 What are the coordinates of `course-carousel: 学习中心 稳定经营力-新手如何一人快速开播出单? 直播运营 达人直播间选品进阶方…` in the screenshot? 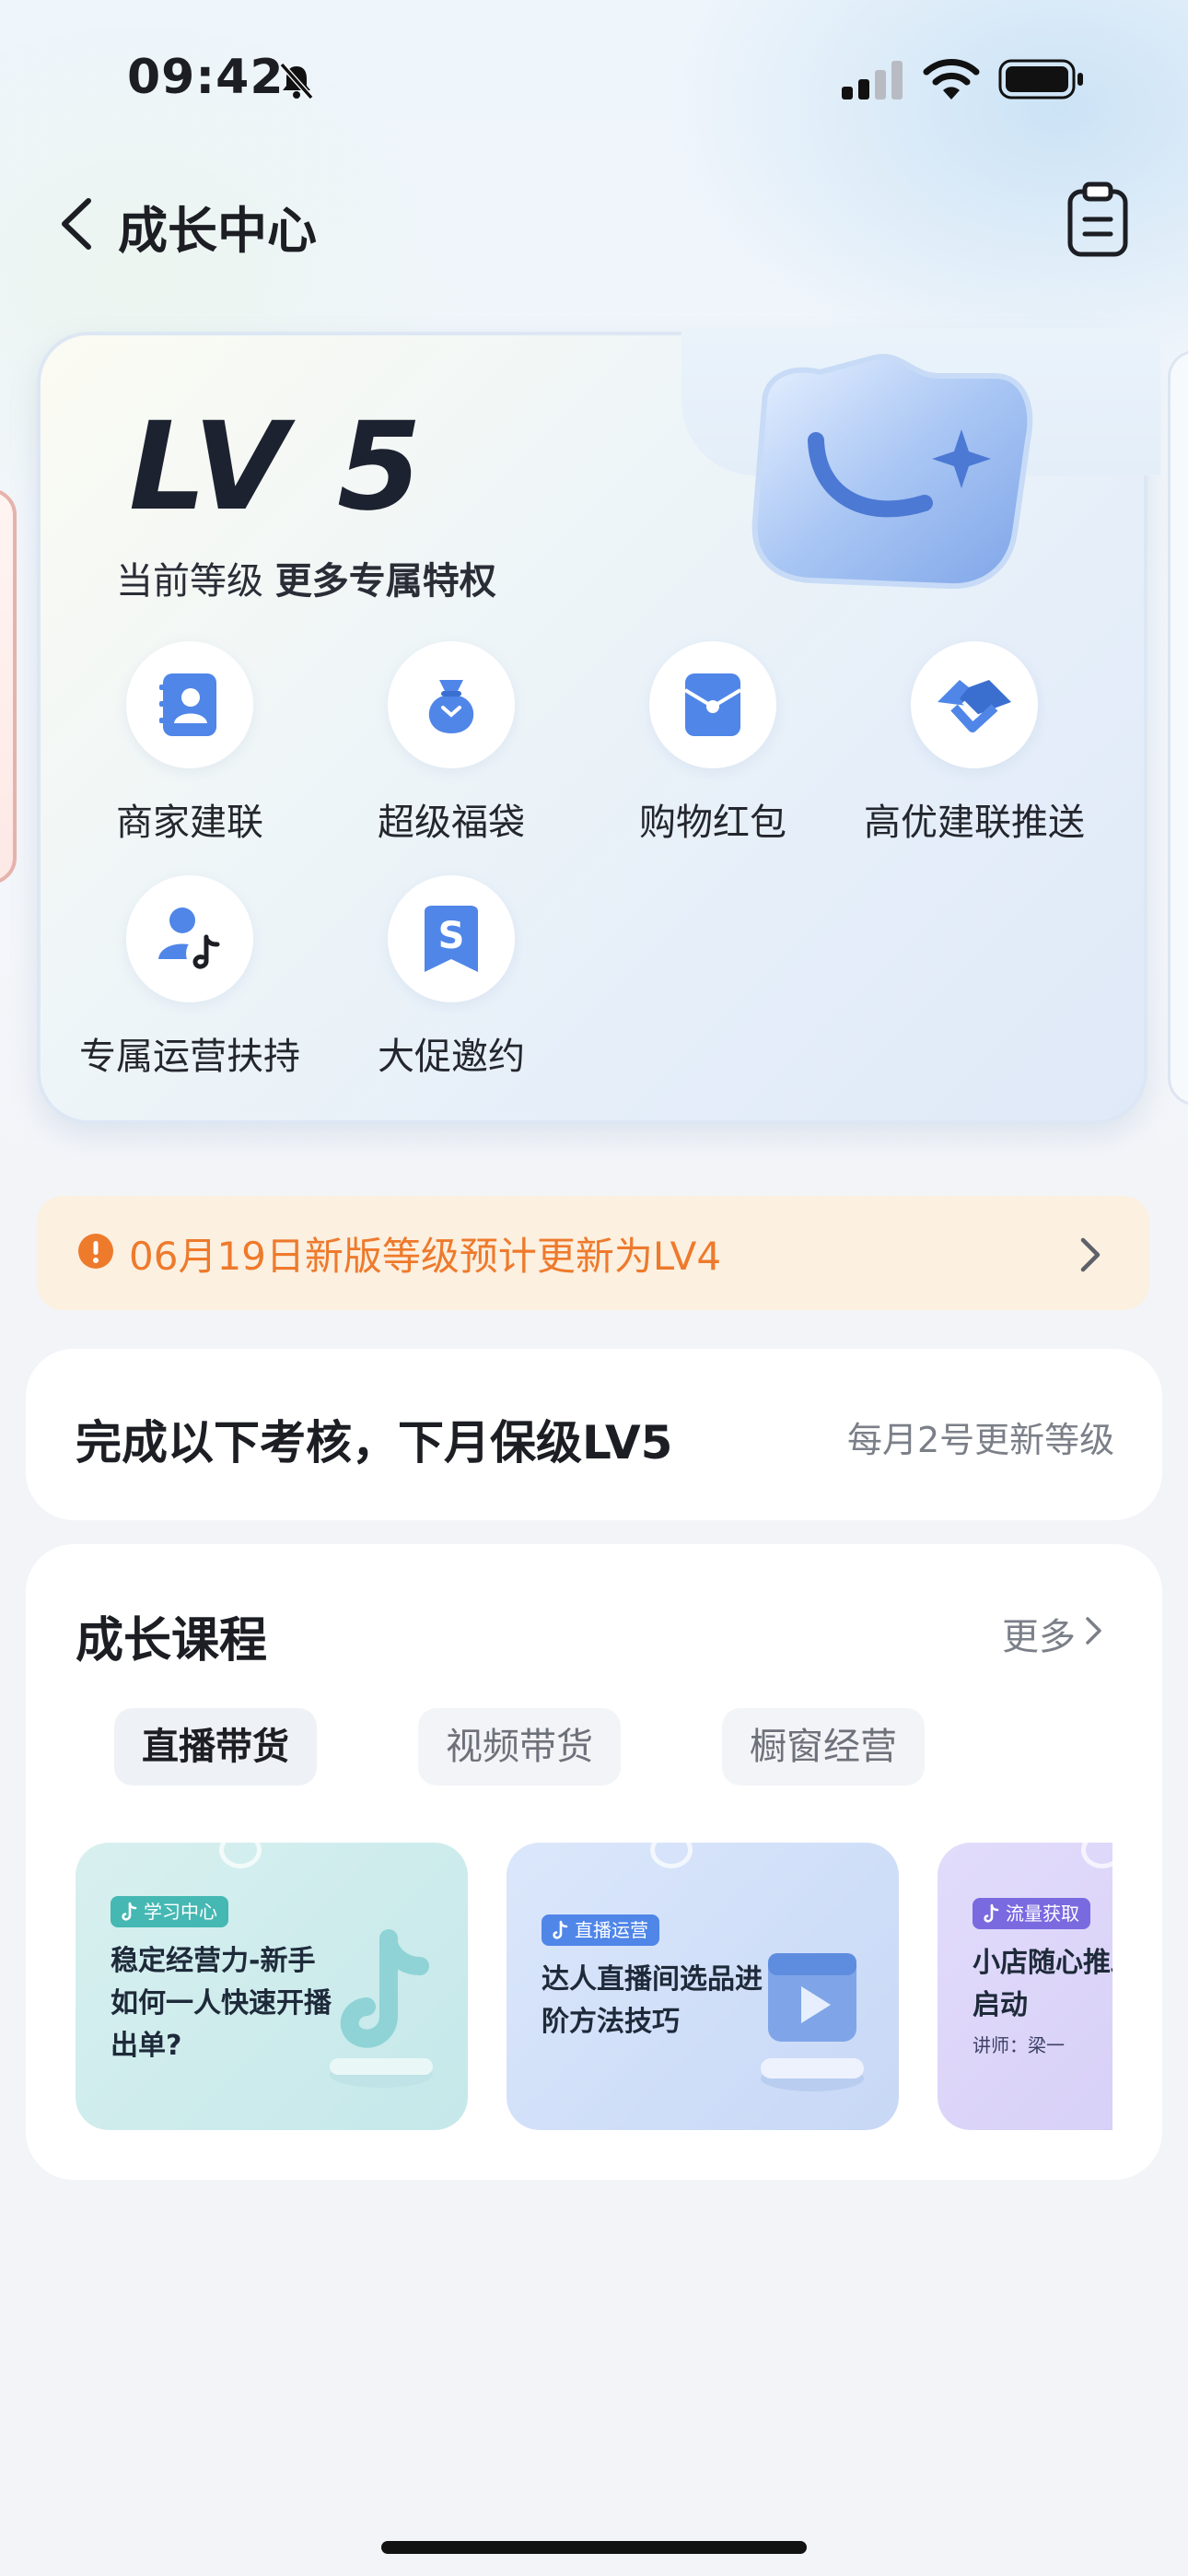 It's located at (594, 1986).